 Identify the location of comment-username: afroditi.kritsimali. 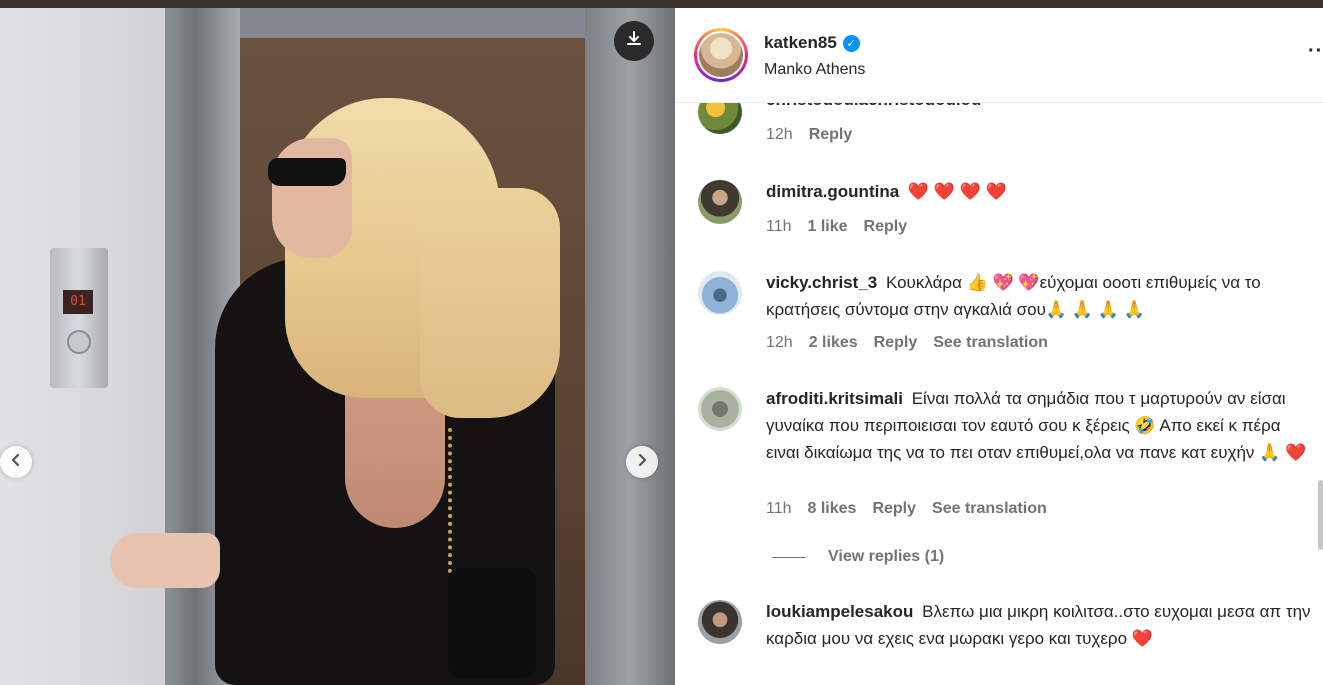
(834, 398).